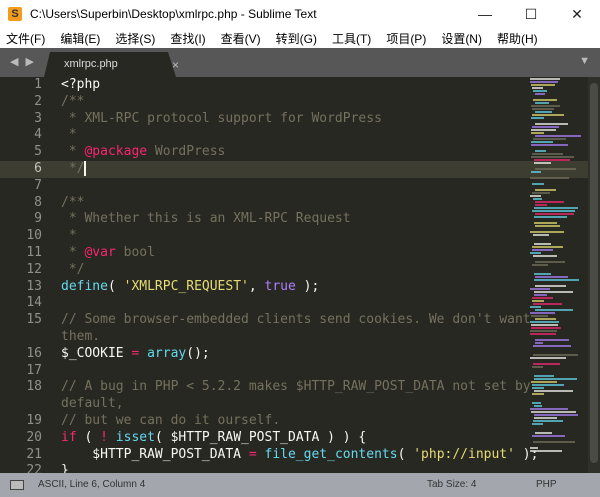  What do you see at coordinates (294, 203) in the screenshot?
I see `code-line: 8 /**` at bounding box center [294, 203].